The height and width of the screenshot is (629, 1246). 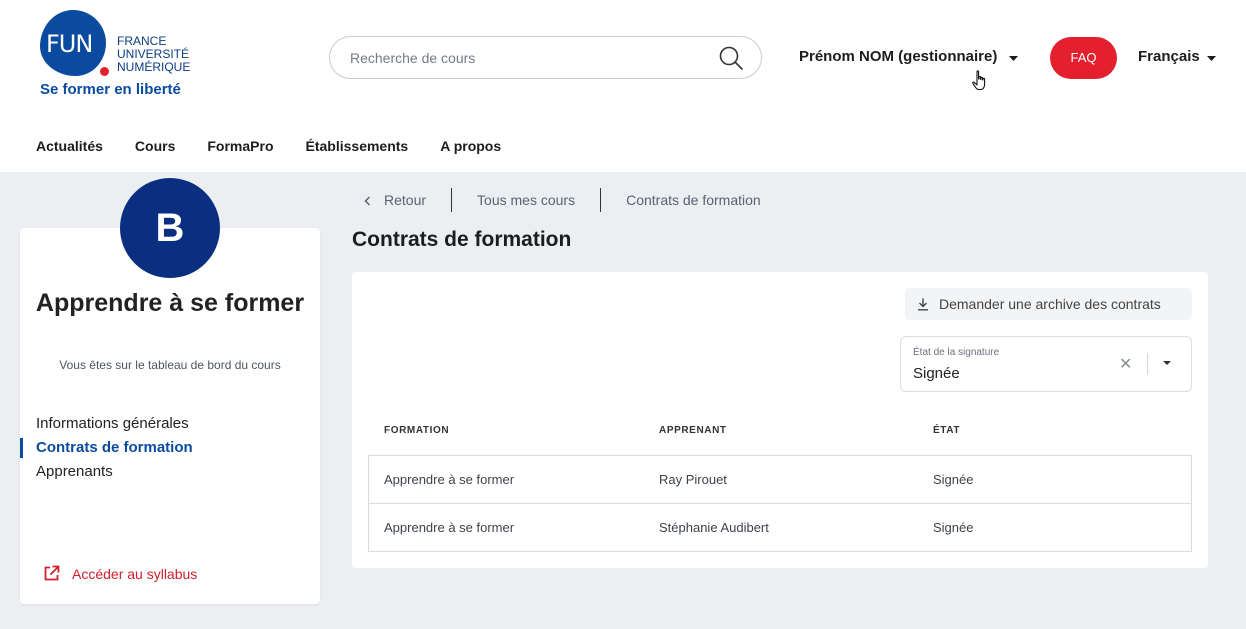 What do you see at coordinates (956, 352) in the screenshot?
I see `select-label: État de la signature` at bounding box center [956, 352].